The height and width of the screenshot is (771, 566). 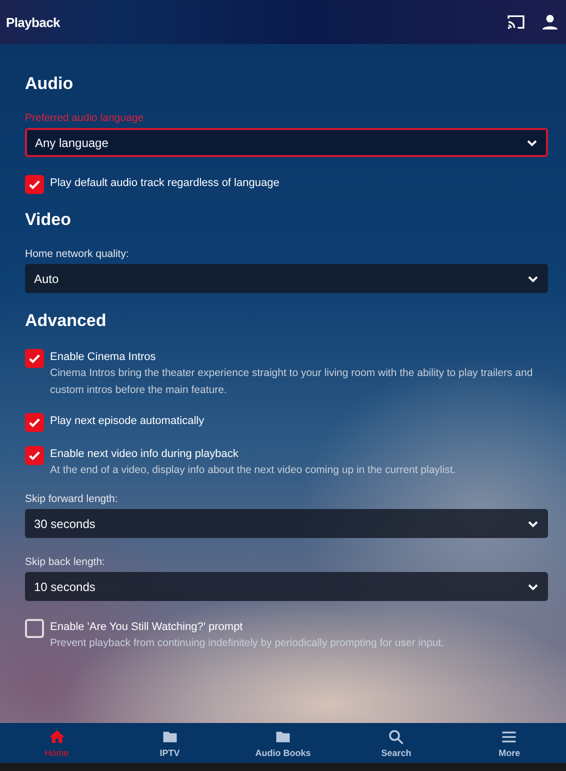 What do you see at coordinates (49, 84) in the screenshot?
I see `section-heading: Audio` at bounding box center [49, 84].